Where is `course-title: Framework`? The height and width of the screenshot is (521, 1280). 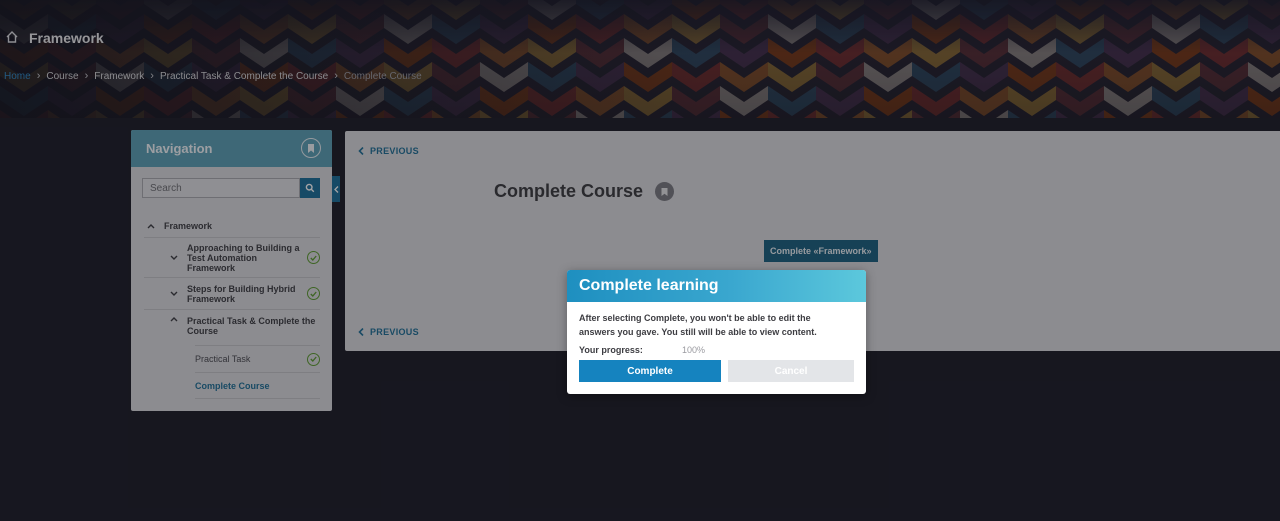 course-title: Framework is located at coordinates (54, 38).